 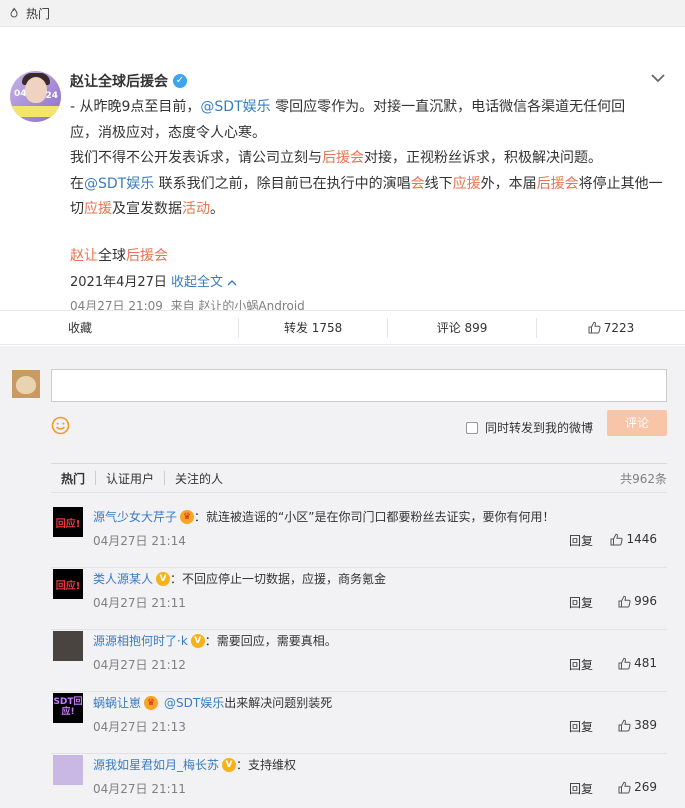 What do you see at coordinates (359, 478) in the screenshot?
I see `comment-filter-tabs: 热门 认证用户 关注的人 共962条` at bounding box center [359, 478].